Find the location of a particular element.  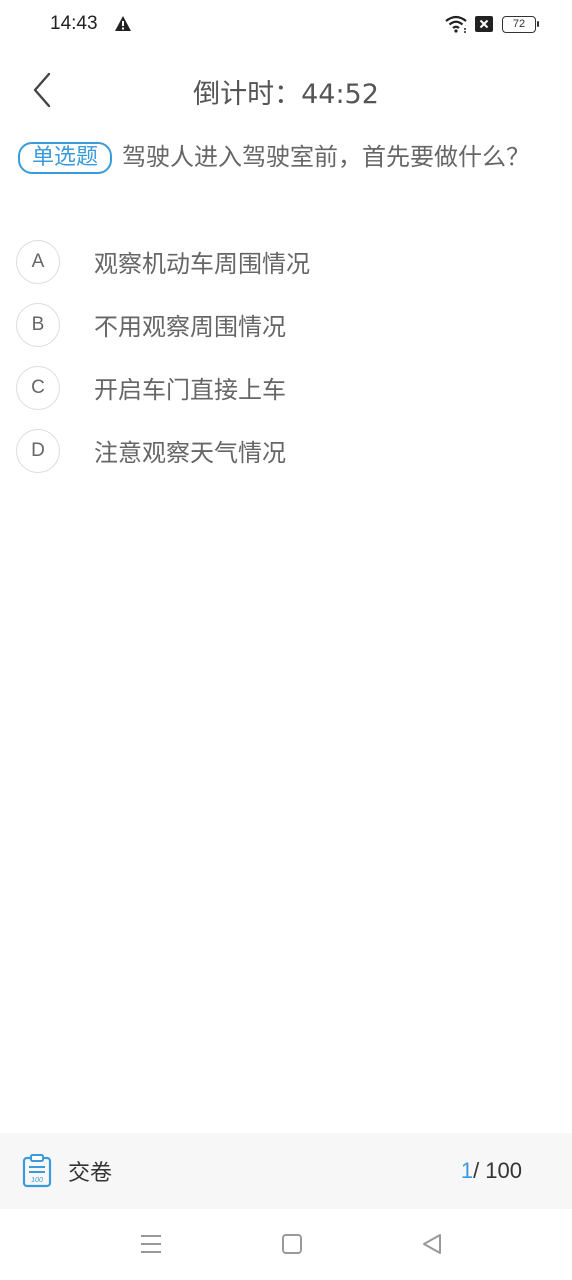

menu-icon is located at coordinates (151, 1244).